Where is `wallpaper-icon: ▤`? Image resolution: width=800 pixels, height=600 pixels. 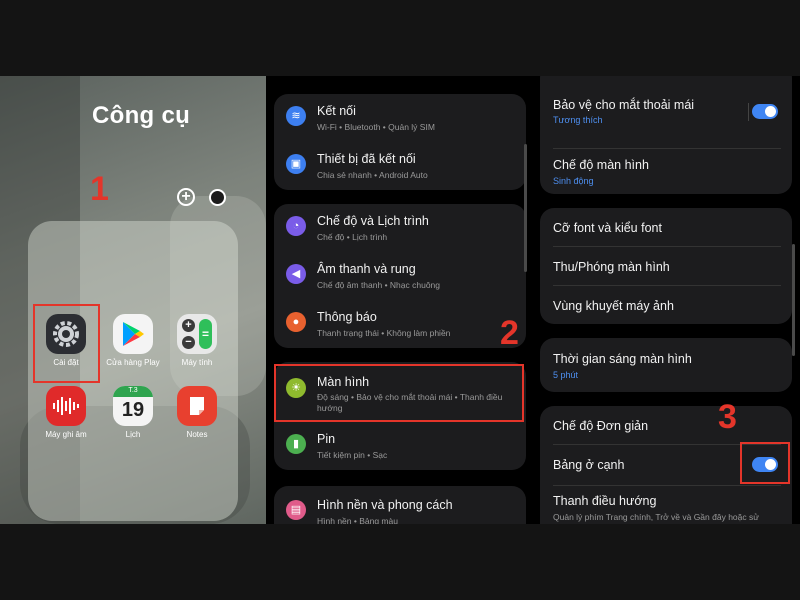
wallpaper-icon: ▤ is located at coordinates (296, 510).